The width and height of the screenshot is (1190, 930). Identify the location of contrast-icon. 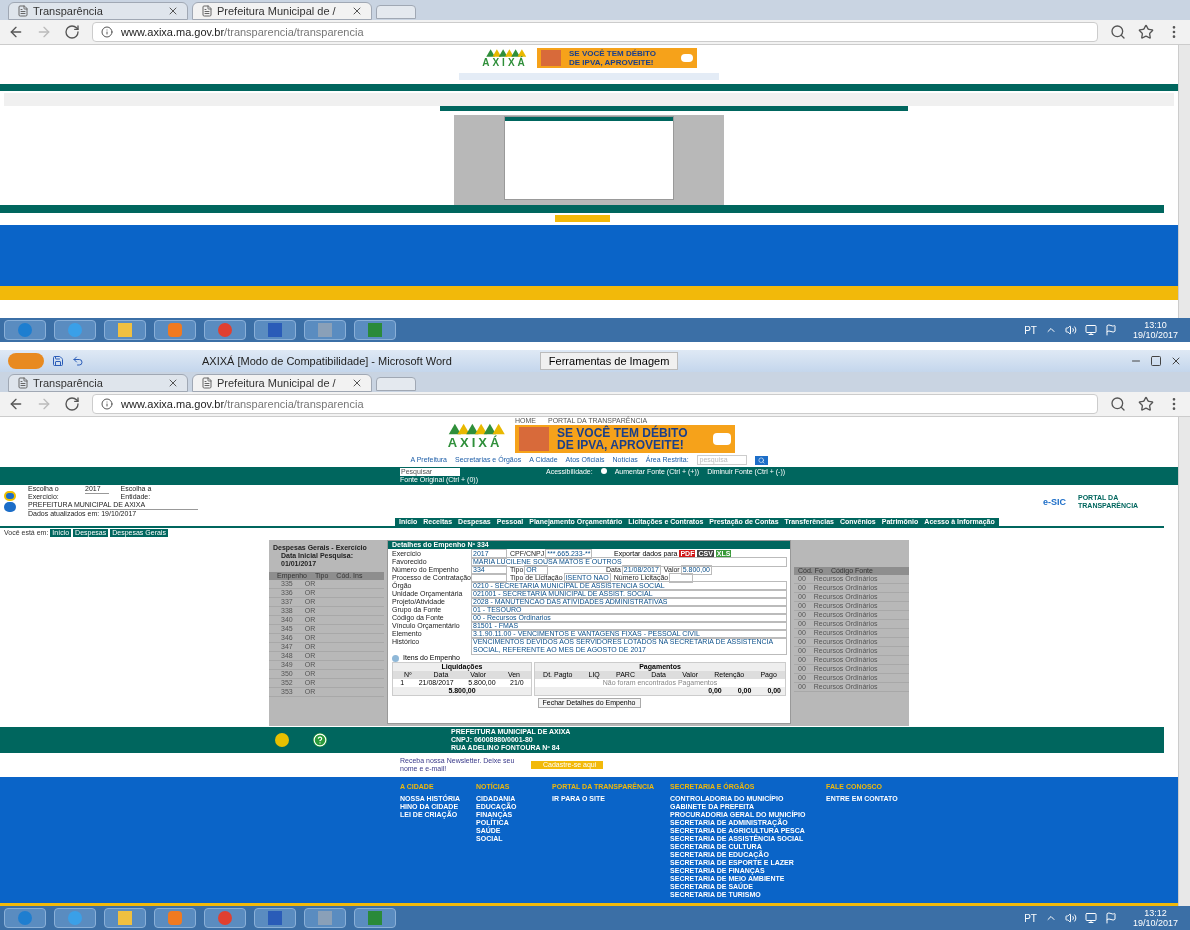
(603, 471).